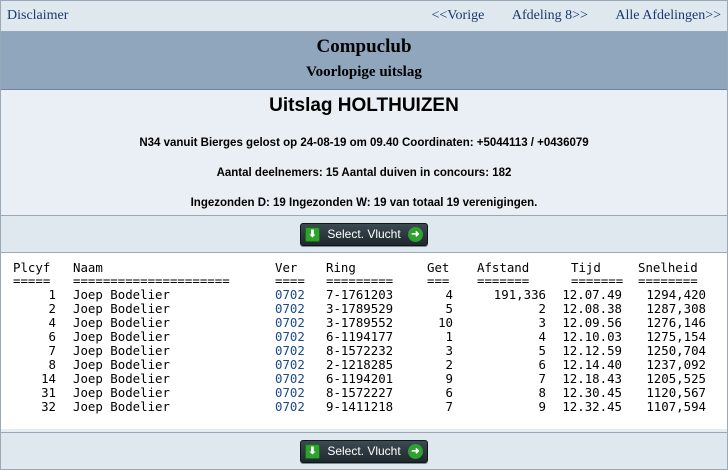 Image resolution: width=728 pixels, height=470 pixels. What do you see at coordinates (364, 46) in the screenshot?
I see `club-name: Compuclub` at bounding box center [364, 46].